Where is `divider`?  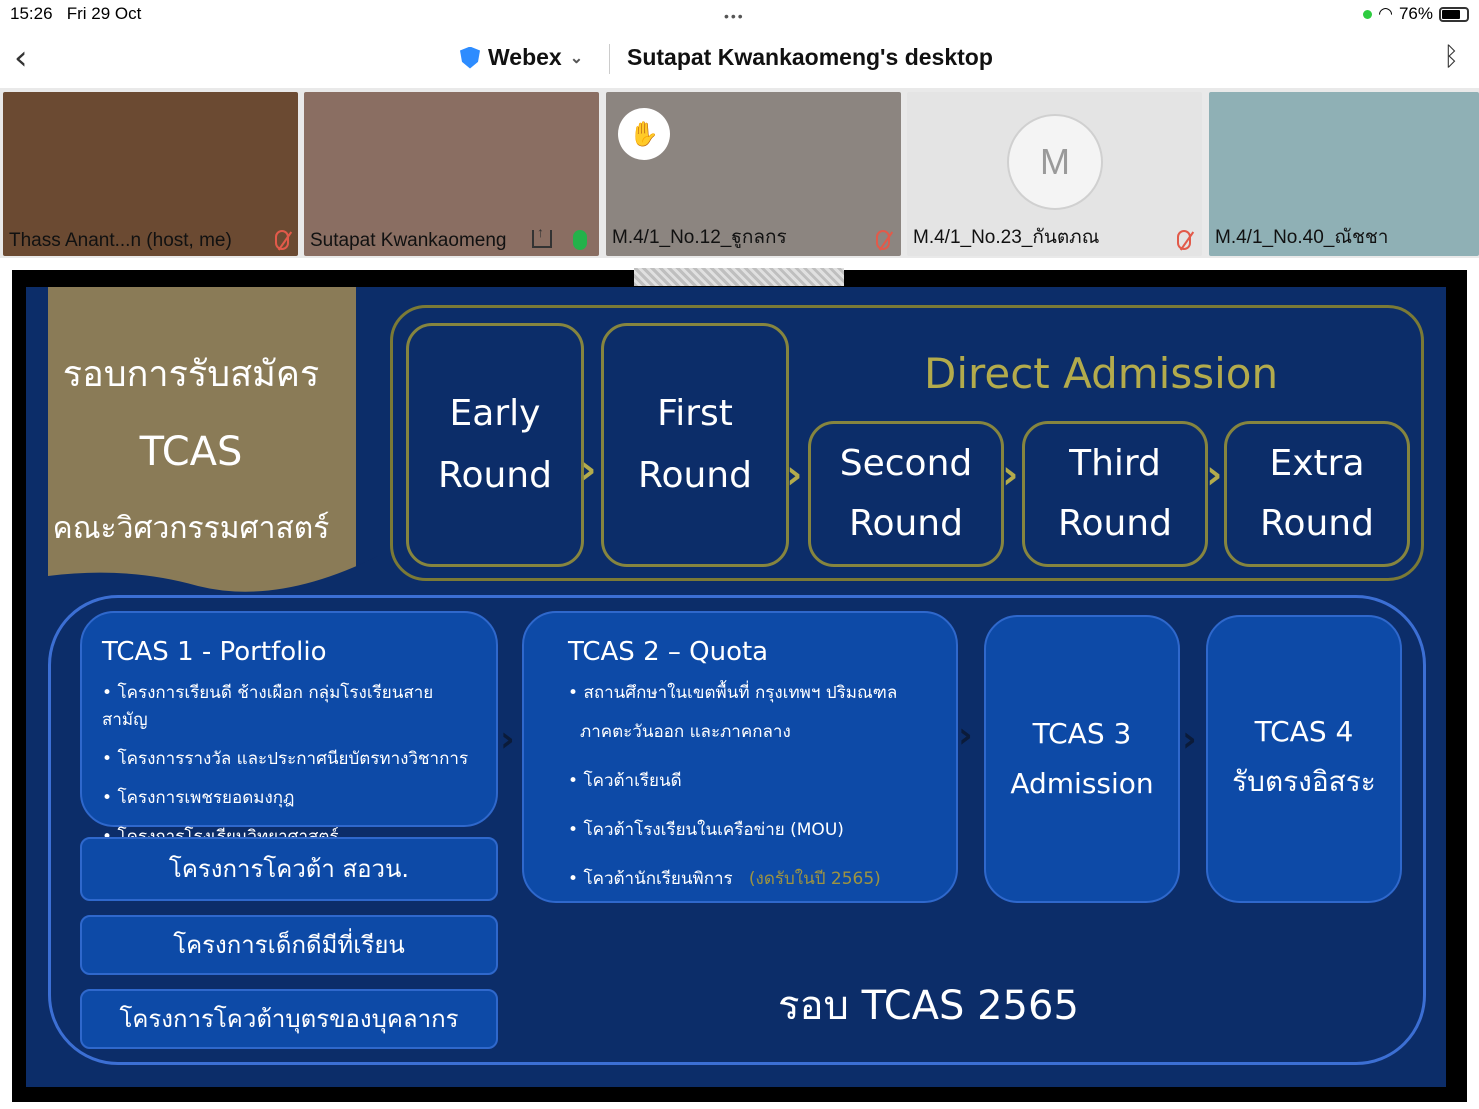
divider is located at coordinates (609, 59).